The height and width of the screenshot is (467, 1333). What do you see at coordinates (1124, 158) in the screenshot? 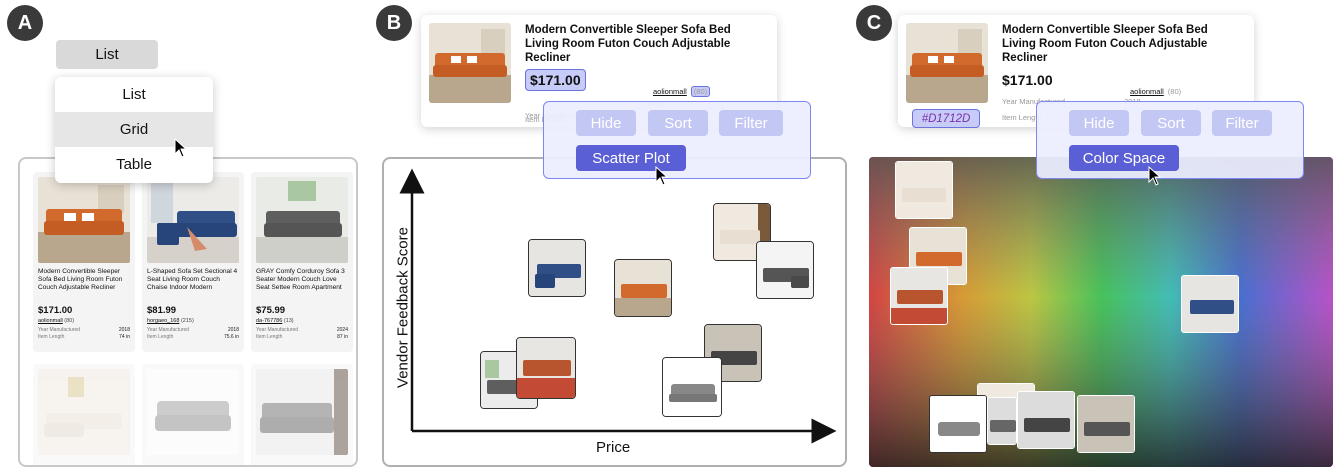
I see `color-space-button: Color Space` at bounding box center [1124, 158].